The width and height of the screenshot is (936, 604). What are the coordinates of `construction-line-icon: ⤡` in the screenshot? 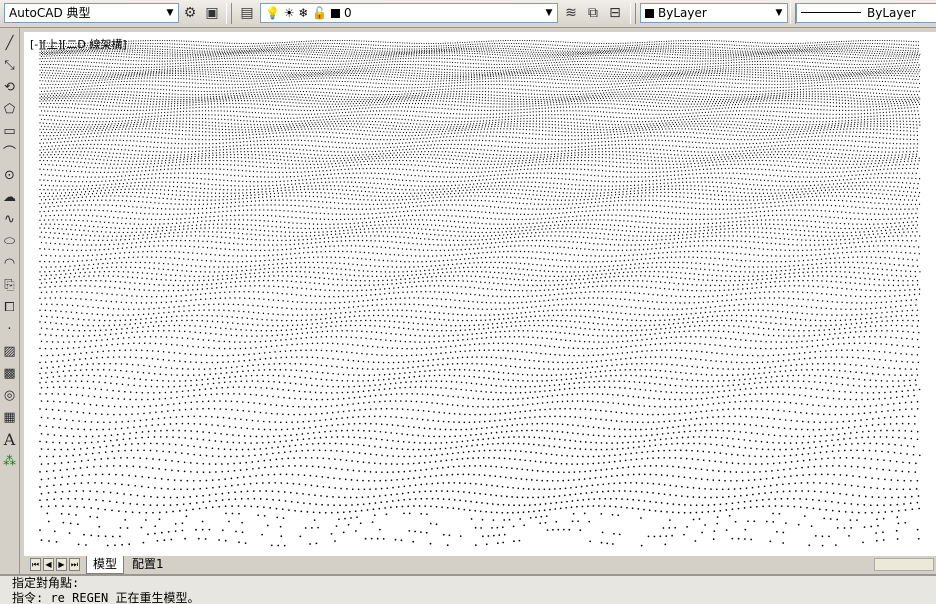 It's located at (9, 66).